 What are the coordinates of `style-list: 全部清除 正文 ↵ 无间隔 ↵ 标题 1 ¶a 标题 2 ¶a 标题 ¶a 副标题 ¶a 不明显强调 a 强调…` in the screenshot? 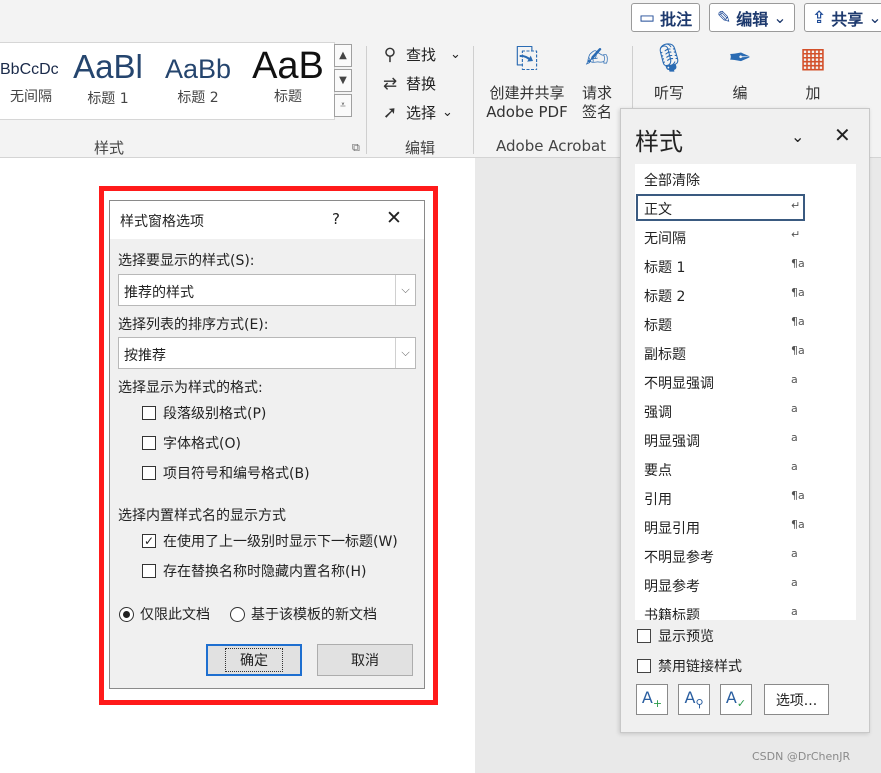 It's located at (745, 392).